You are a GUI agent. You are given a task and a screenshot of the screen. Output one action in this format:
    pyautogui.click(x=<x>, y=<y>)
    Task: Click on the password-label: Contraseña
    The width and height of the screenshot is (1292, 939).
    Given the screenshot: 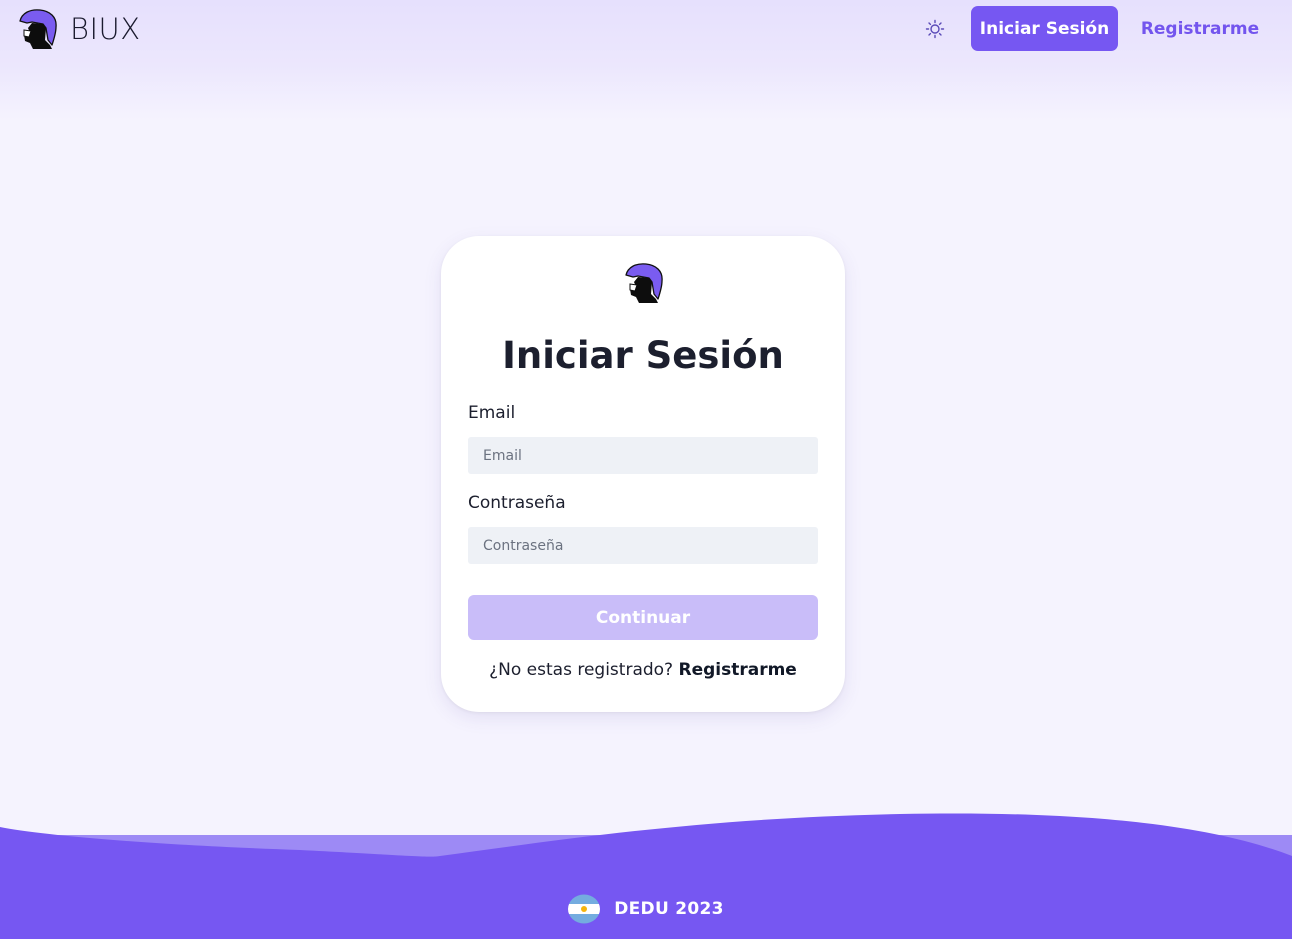 What is the action you would take?
    pyautogui.click(x=517, y=503)
    